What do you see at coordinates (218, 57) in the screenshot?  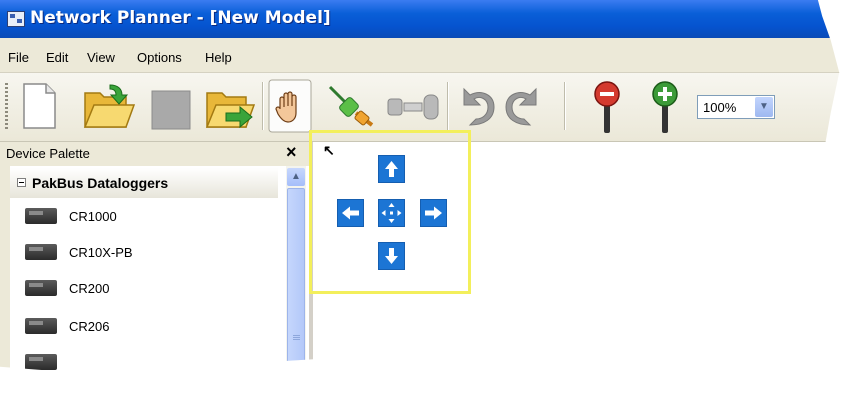 I see `menu-help: Help` at bounding box center [218, 57].